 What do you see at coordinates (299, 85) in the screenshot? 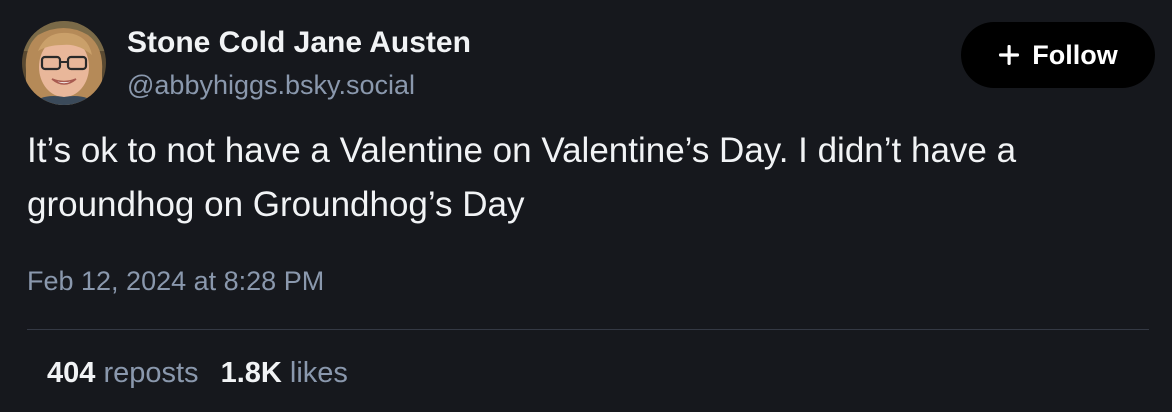
I see `author-handle: @abbyhiggs.bsky.social` at bounding box center [299, 85].